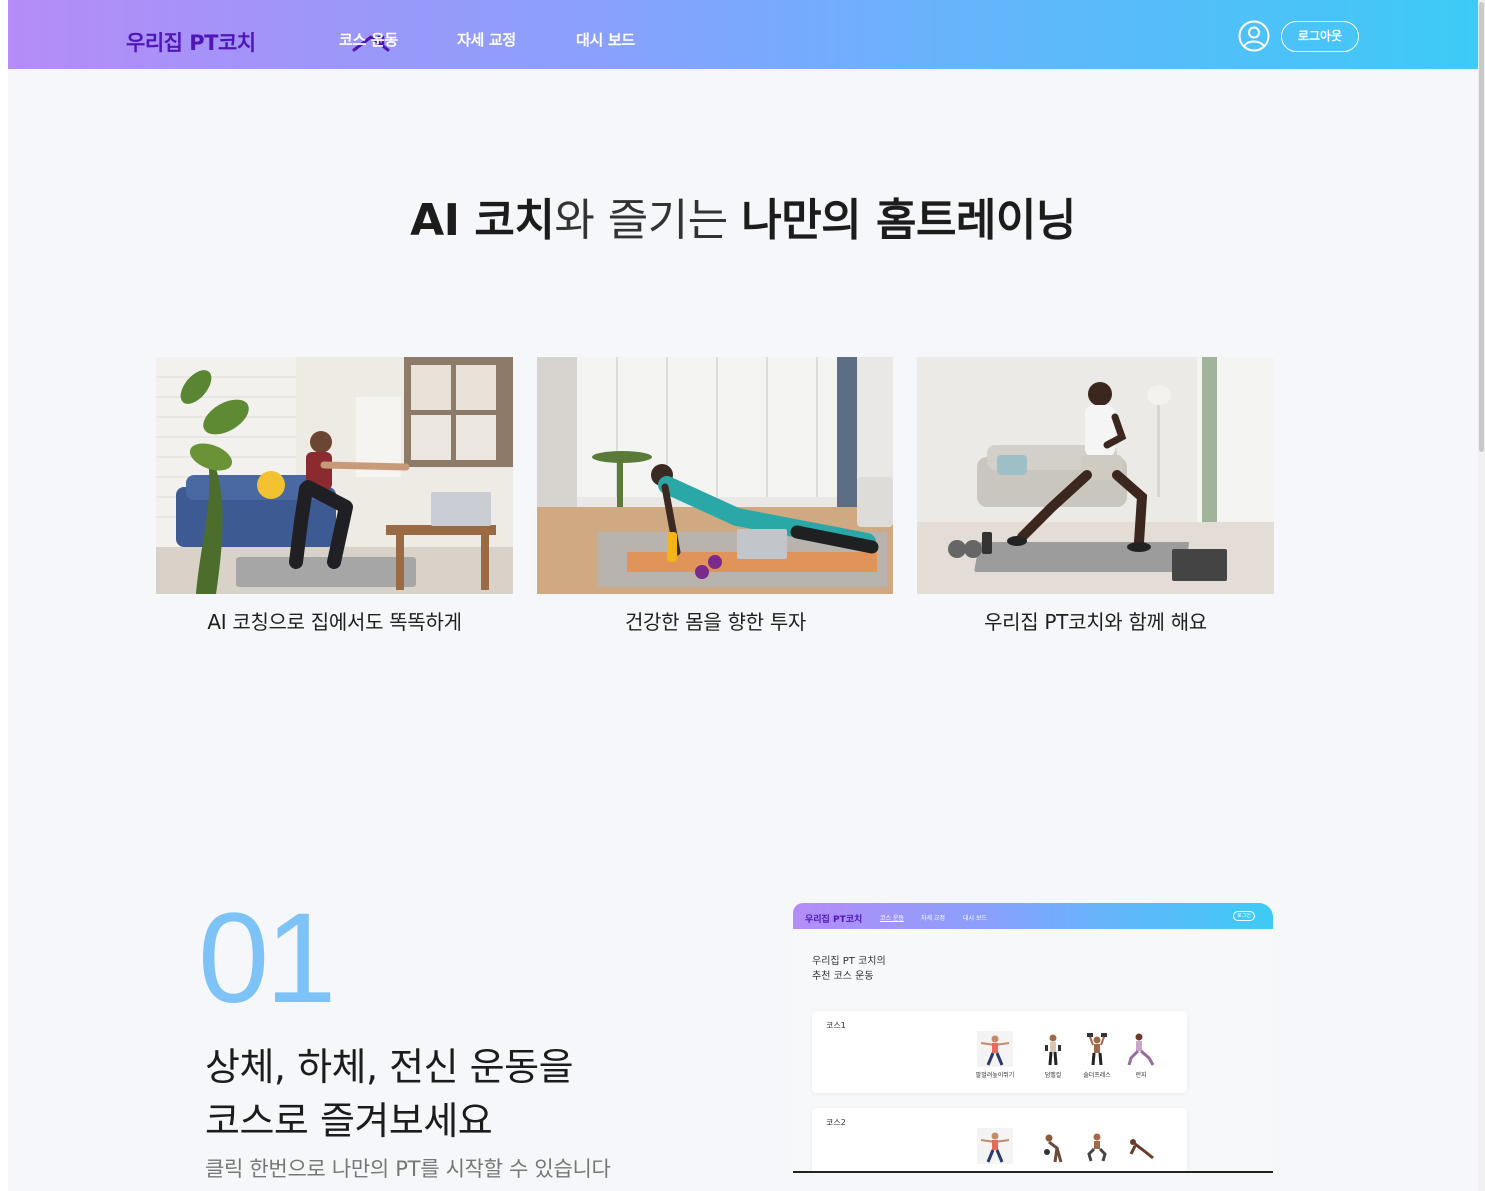  I want to click on preview-course-card: 코스2, so click(999, 1139).